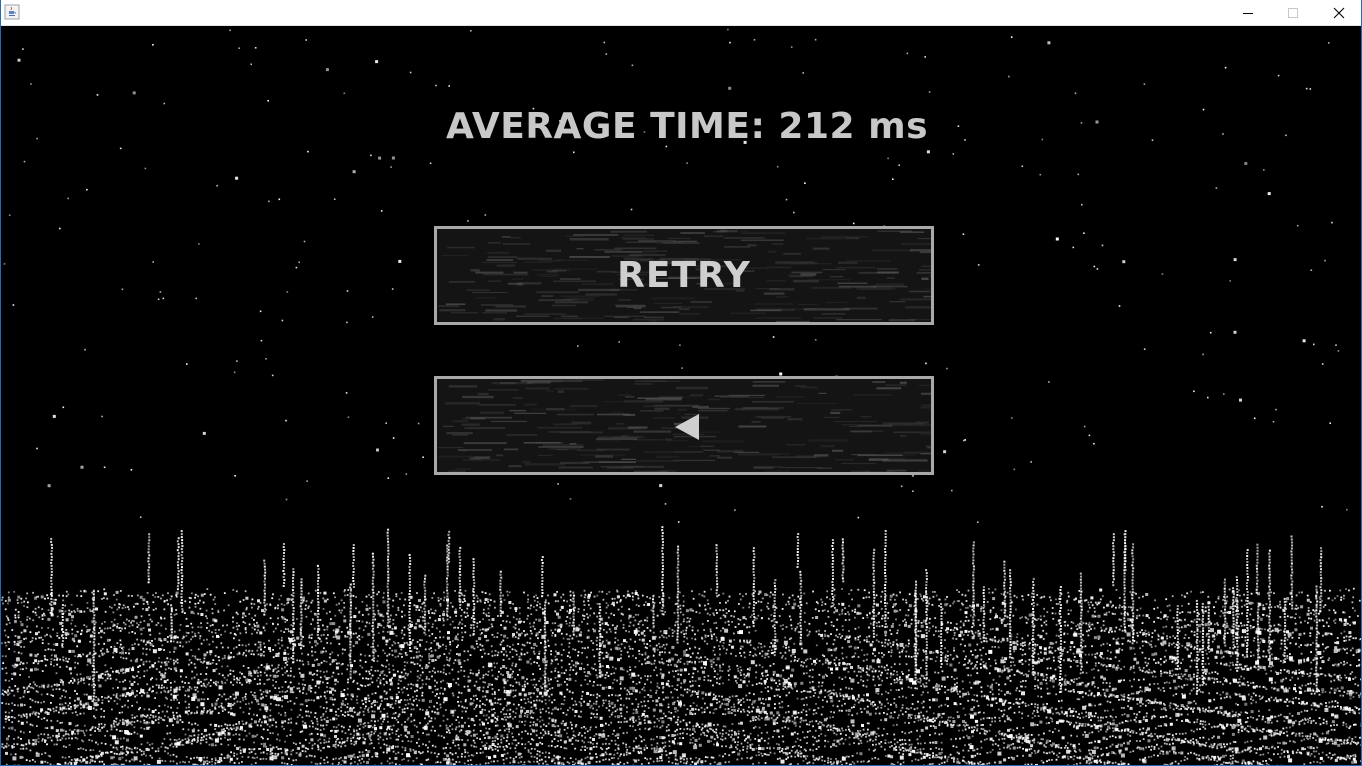 Image resolution: width=1362 pixels, height=766 pixels. I want to click on back-button, so click(684, 425).